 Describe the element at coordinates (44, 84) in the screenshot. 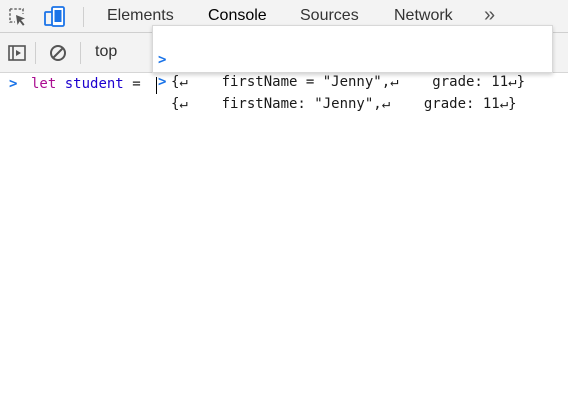

I see `code-keyword: let` at that location.